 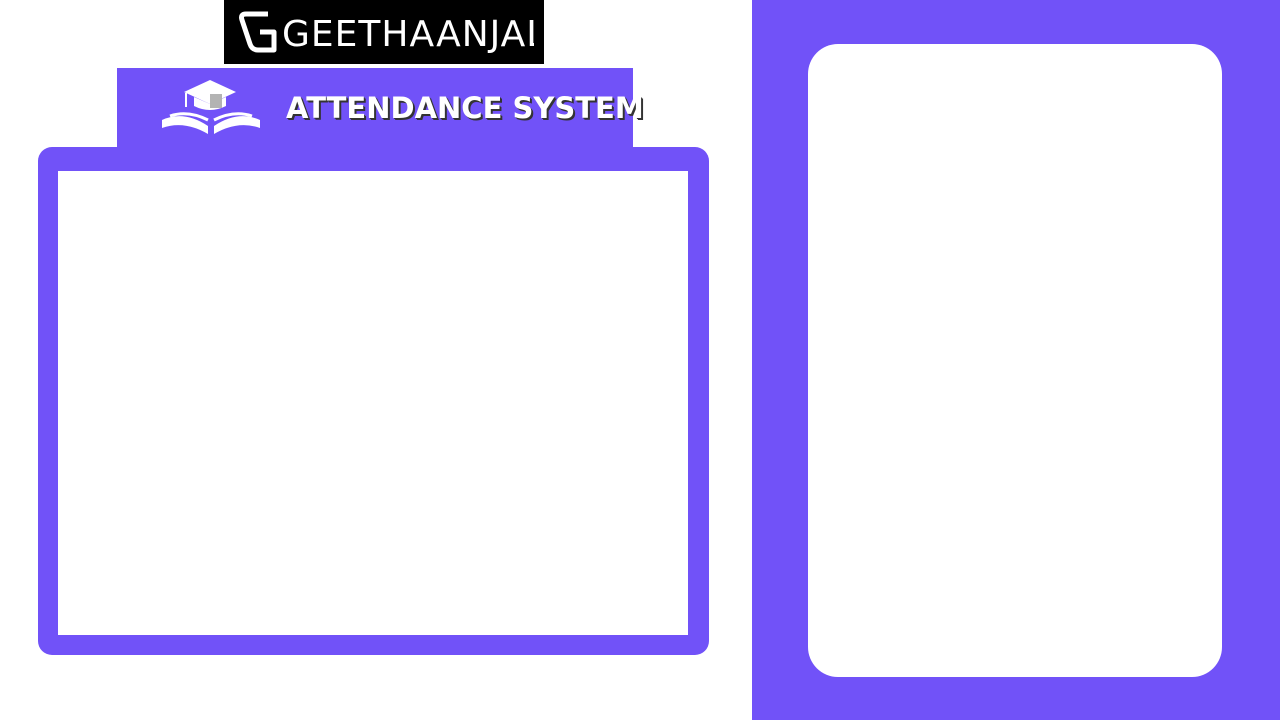 I want to click on brand-logo: GEETHAANJALI, so click(x=384, y=32).